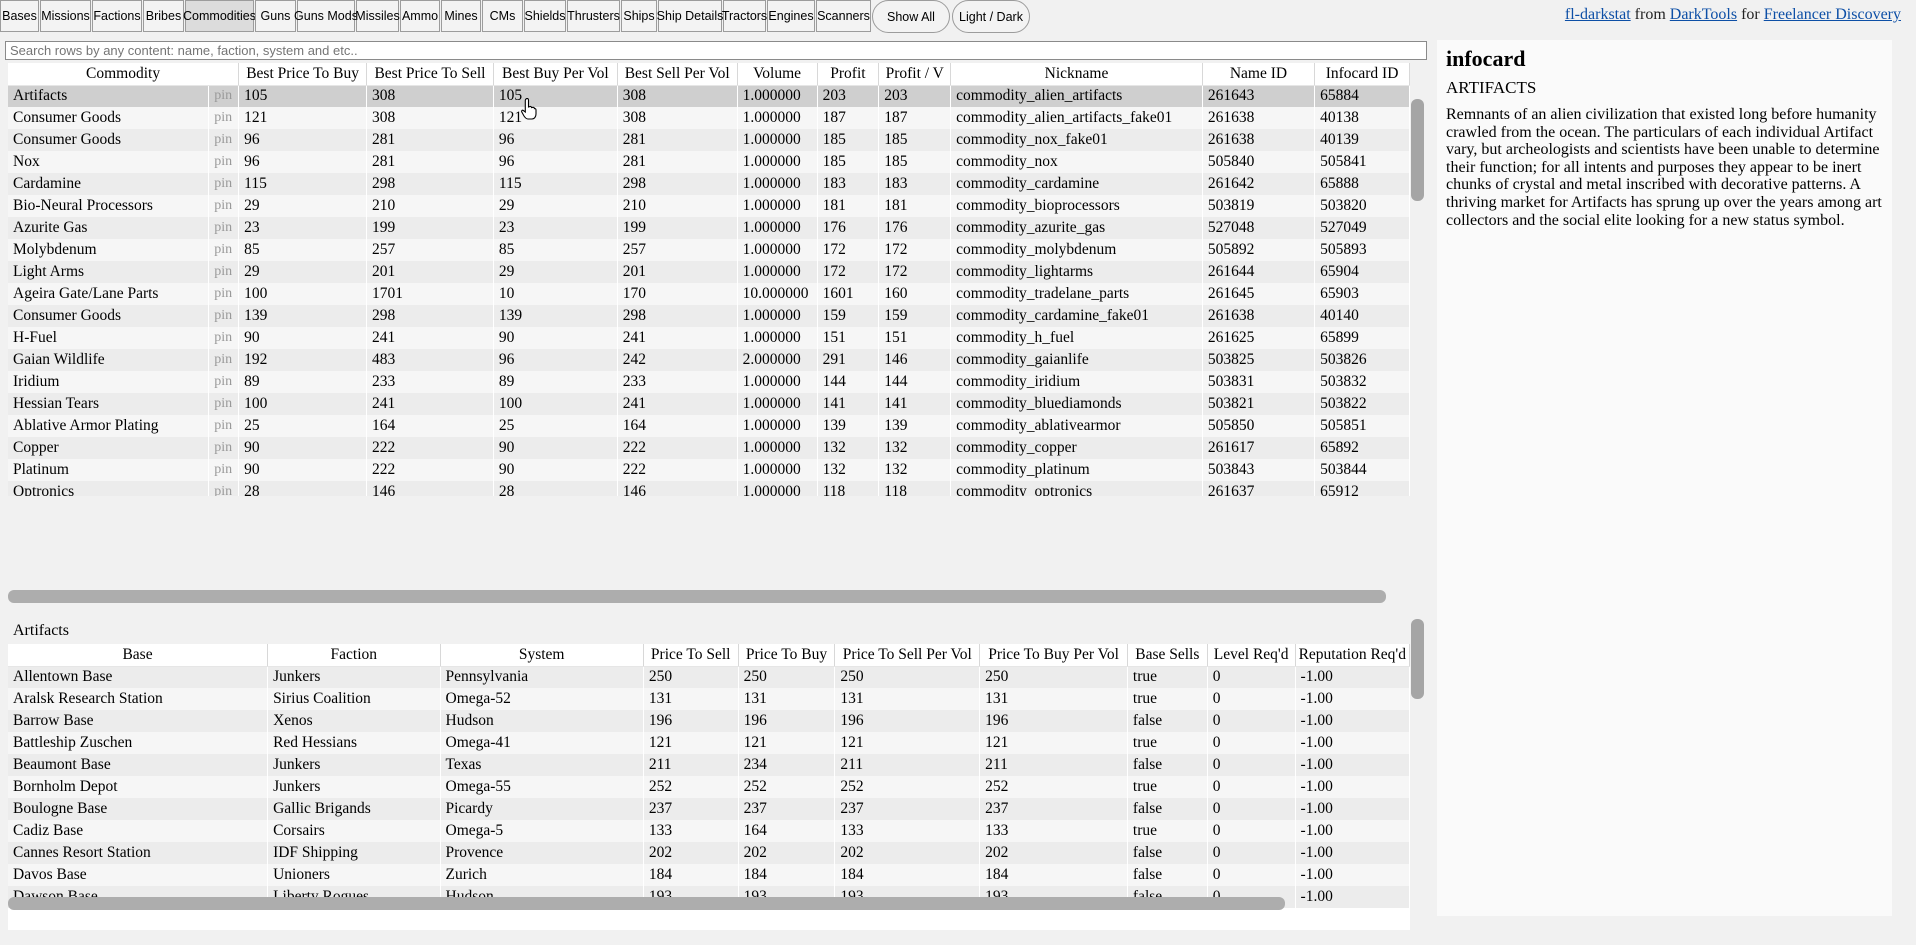  Describe the element at coordinates (502, 16) in the screenshot. I see `tab-cms: CMs` at that location.